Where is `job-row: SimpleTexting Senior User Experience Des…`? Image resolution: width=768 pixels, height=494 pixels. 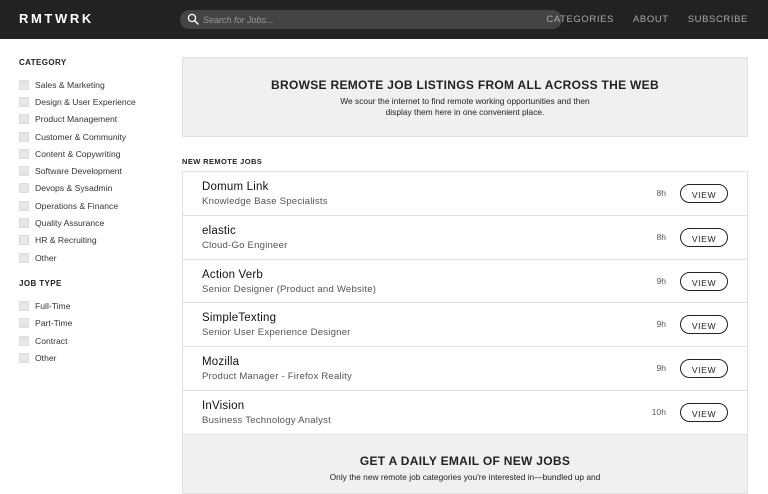 job-row: SimpleTexting Senior User Experience Des… is located at coordinates (465, 325).